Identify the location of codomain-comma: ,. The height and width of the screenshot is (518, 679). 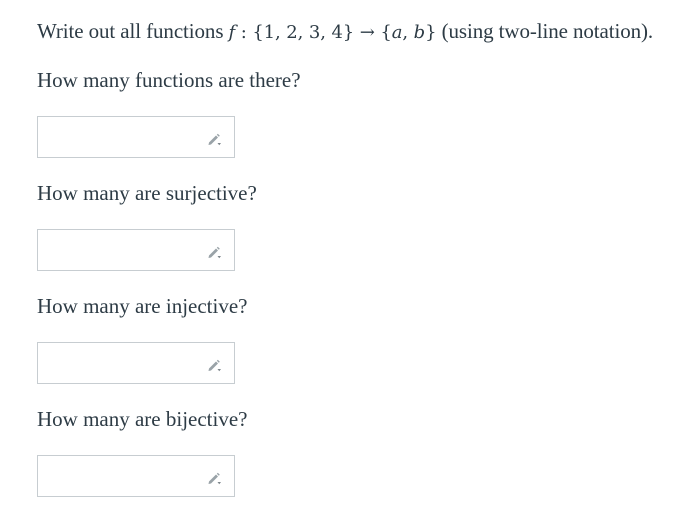
(408, 32).